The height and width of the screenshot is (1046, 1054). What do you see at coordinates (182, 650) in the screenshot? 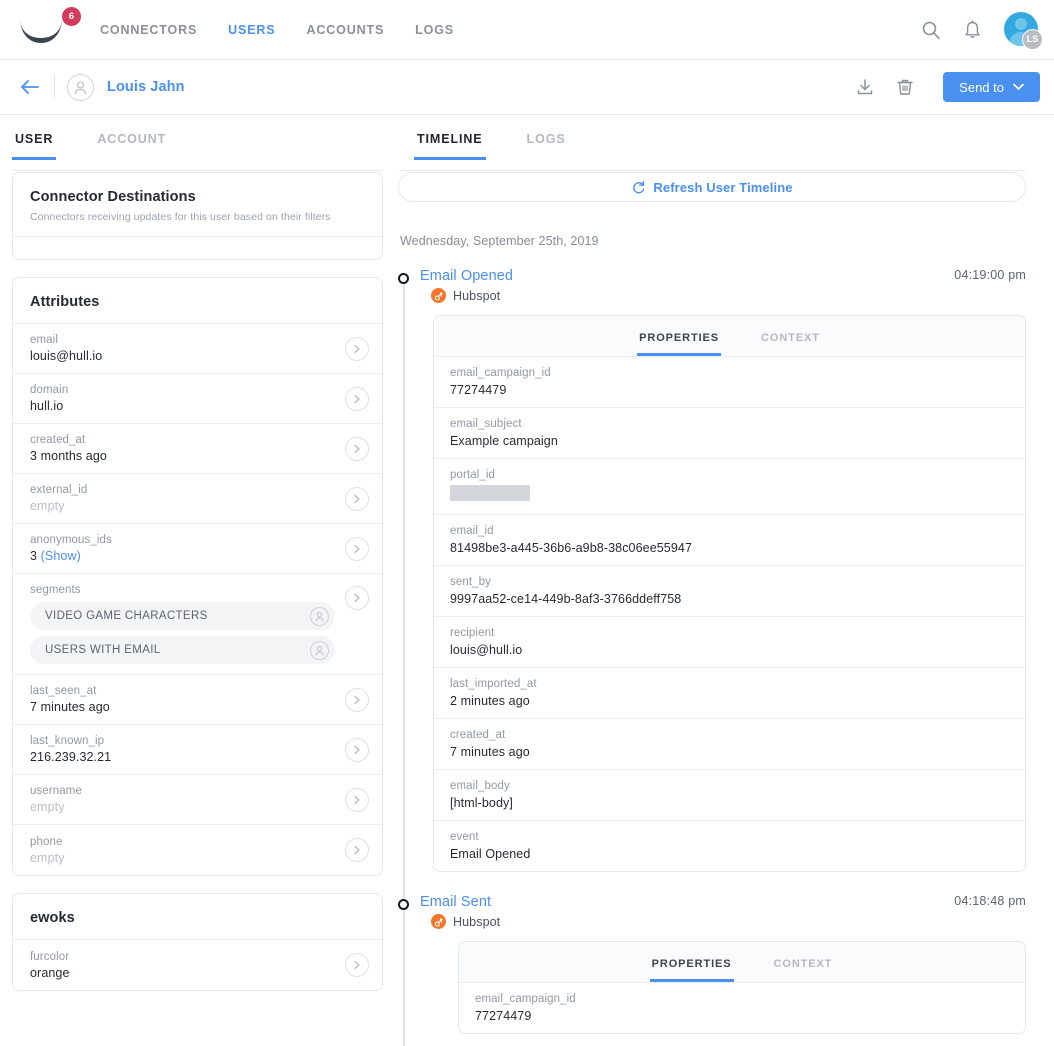
I see `segment-pill: USERS WITH EMAIL` at bounding box center [182, 650].